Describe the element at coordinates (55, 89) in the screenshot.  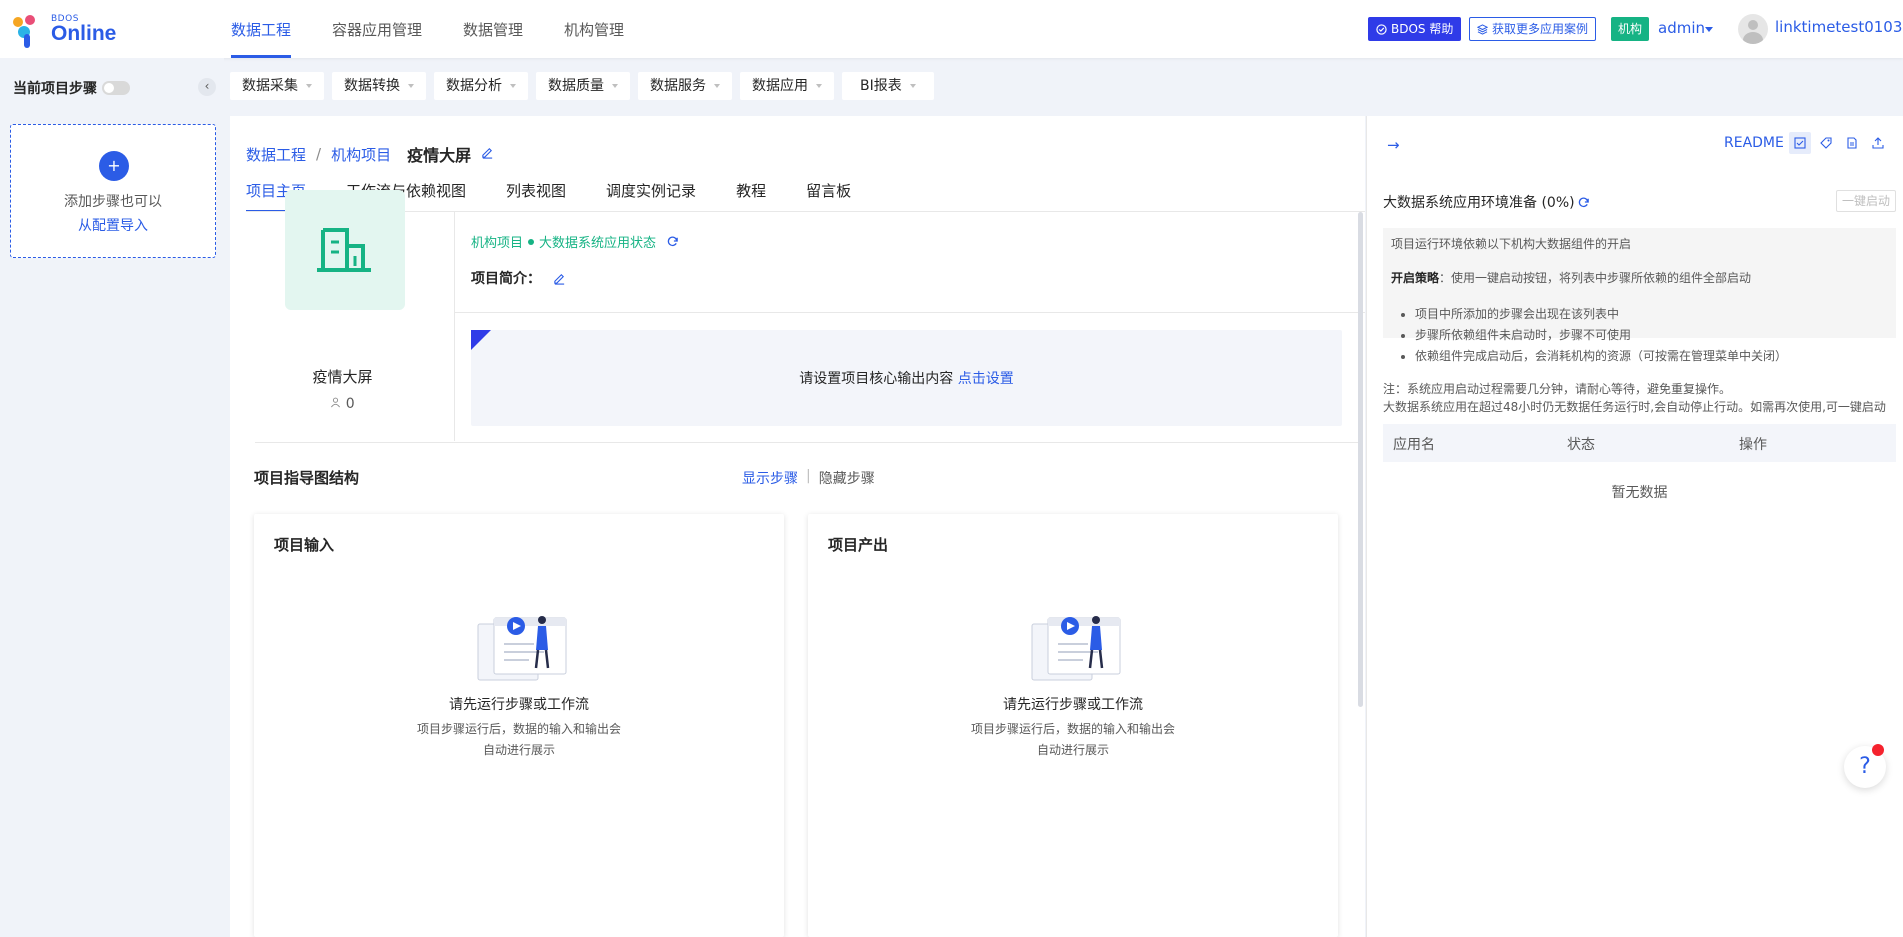
I see `current-steps-label: 当前项目步骤` at that location.